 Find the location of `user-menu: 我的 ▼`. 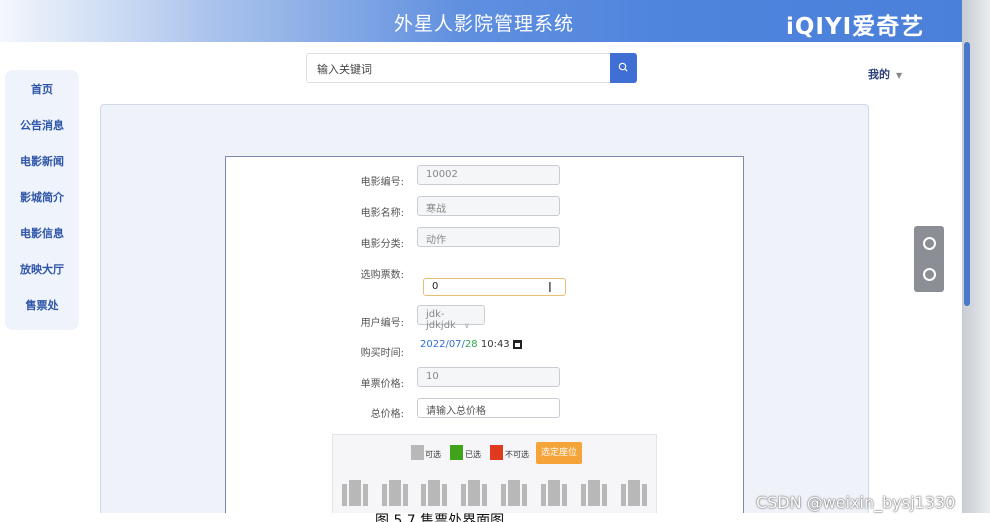

user-menu: 我的 ▼ is located at coordinates (885, 74).